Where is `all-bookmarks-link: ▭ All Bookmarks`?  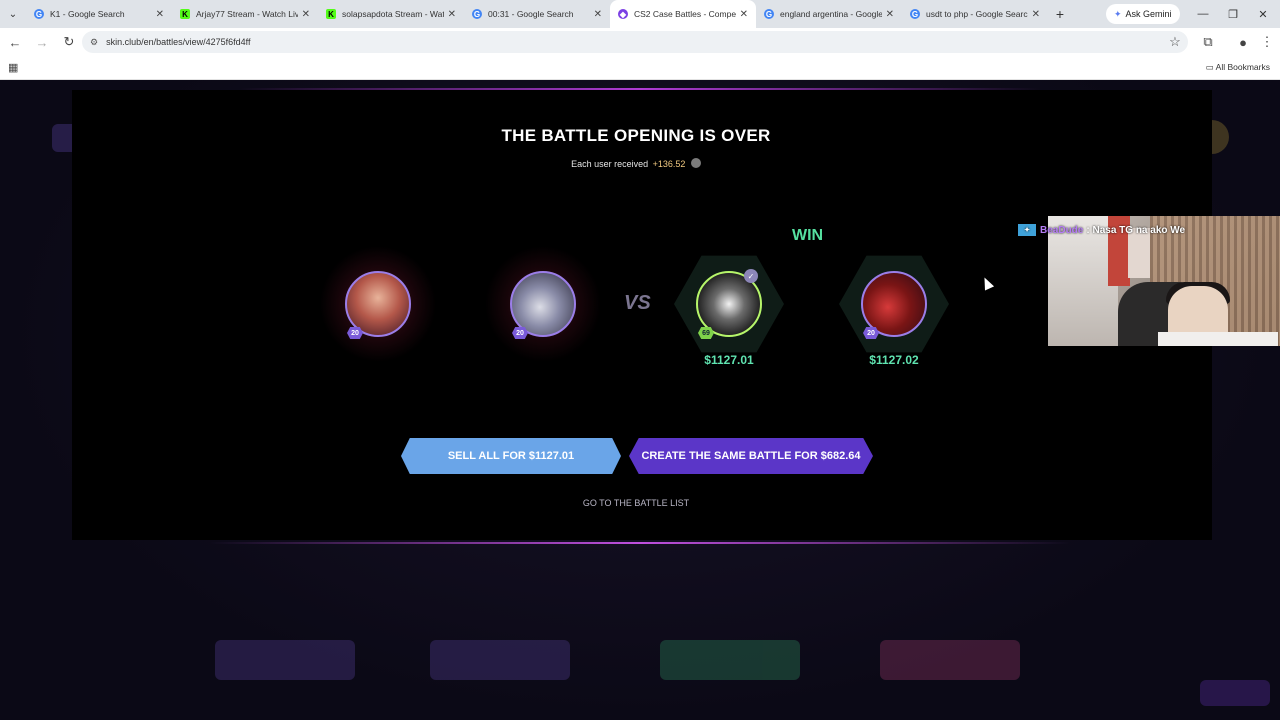 all-bookmarks-link: ▭ All Bookmarks is located at coordinates (1238, 67).